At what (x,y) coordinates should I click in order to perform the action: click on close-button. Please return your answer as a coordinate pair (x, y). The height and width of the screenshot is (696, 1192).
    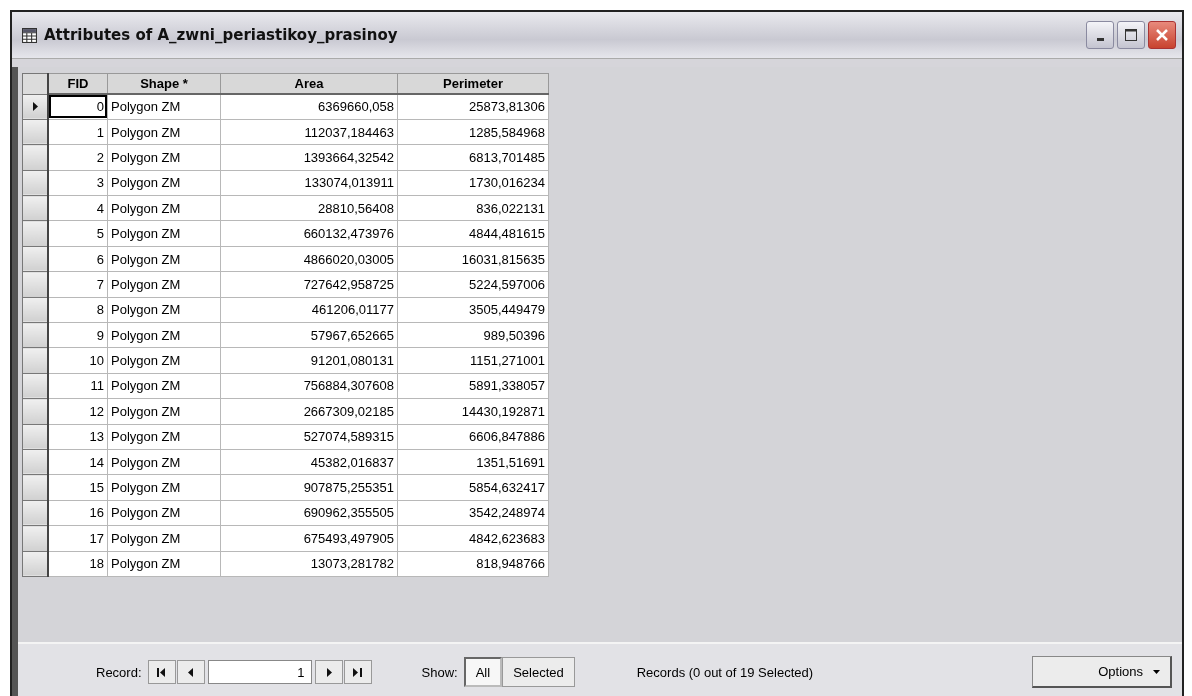
    Looking at the image, I should click on (1162, 35).